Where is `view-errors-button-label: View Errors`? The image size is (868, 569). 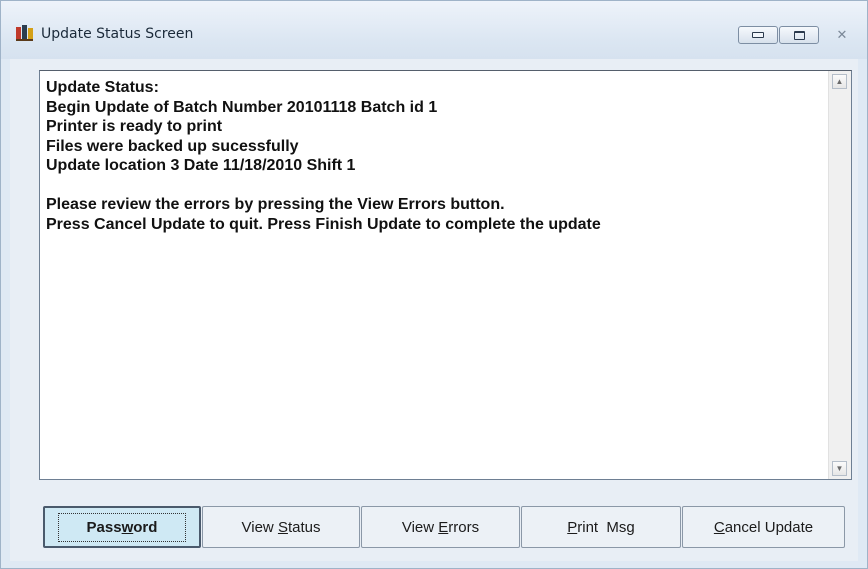 view-errors-button-label: View Errors is located at coordinates (440, 527).